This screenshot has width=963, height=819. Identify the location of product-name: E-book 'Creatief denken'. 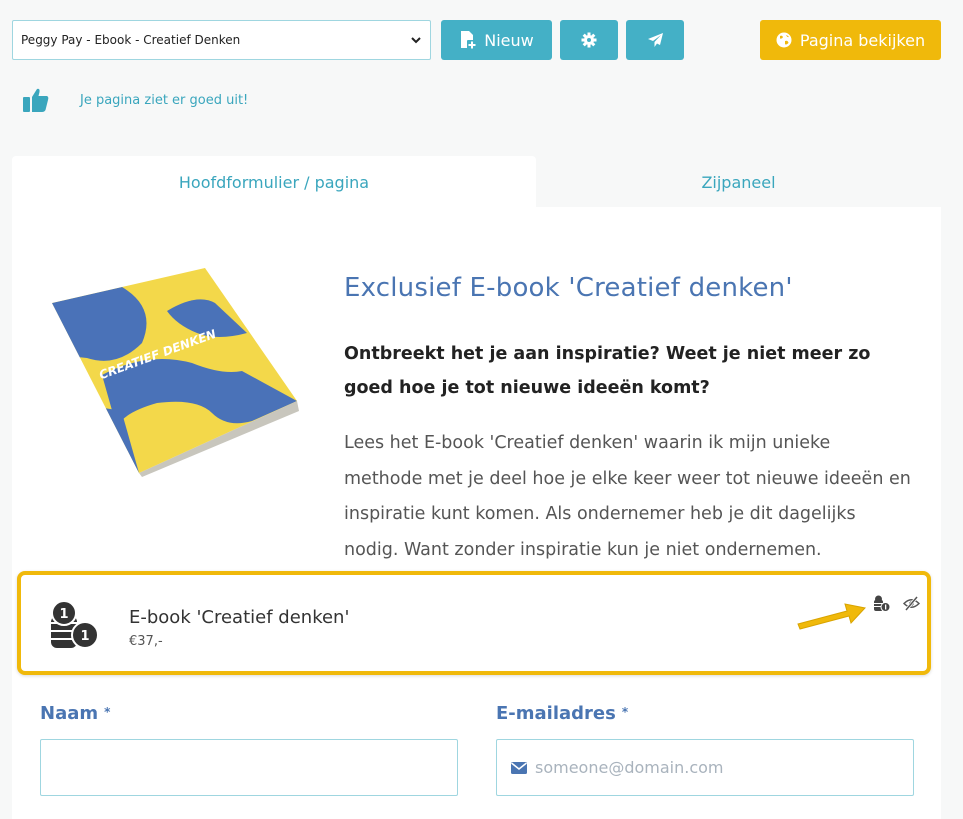
(239, 617).